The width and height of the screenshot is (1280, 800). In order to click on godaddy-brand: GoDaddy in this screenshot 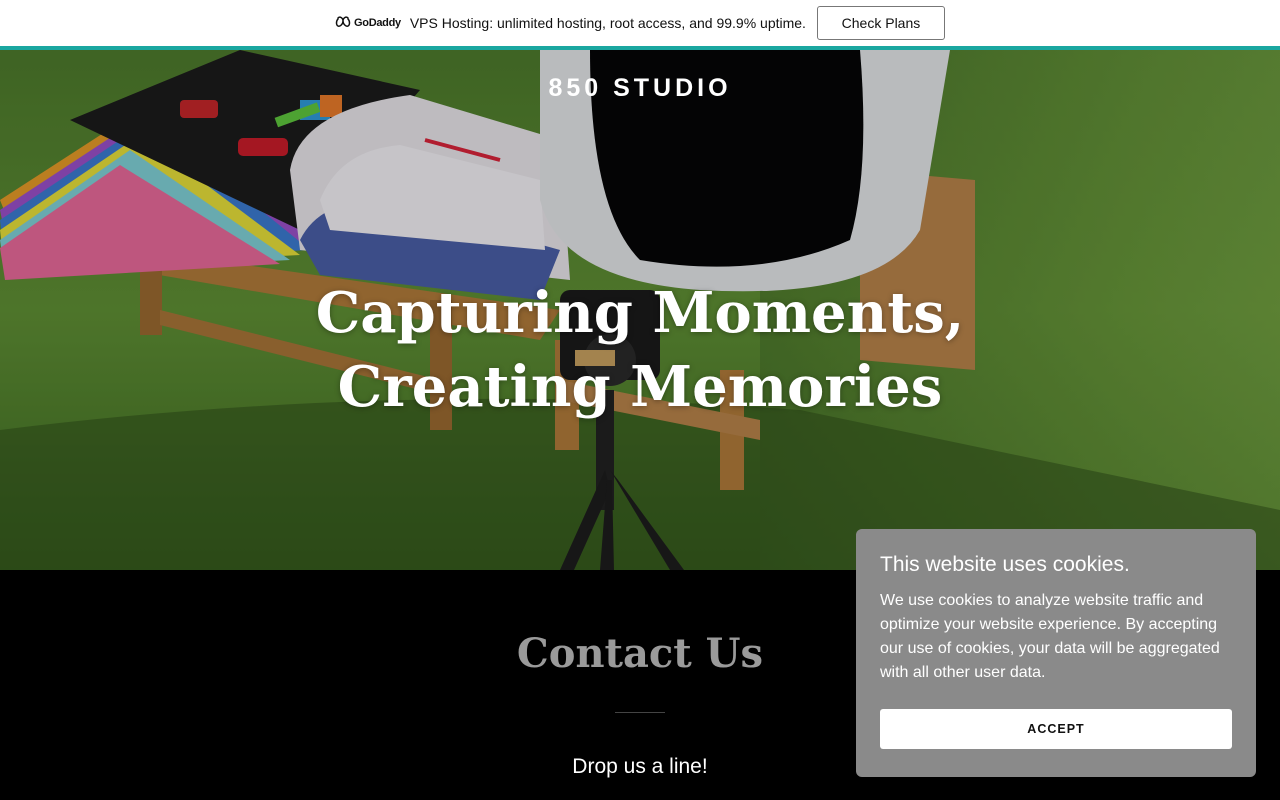, I will do `click(368, 23)`.